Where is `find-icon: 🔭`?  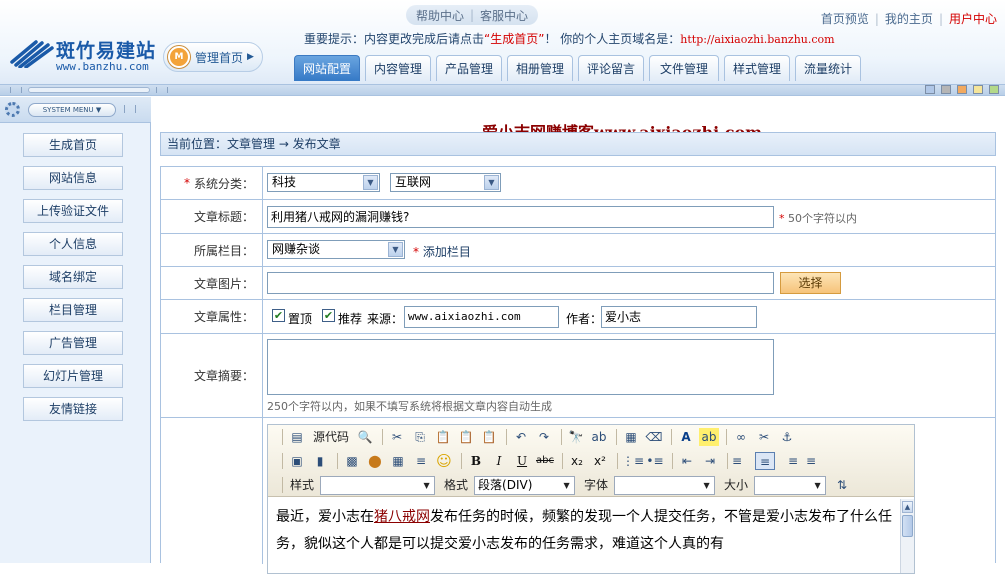 find-icon: 🔭 is located at coordinates (576, 437).